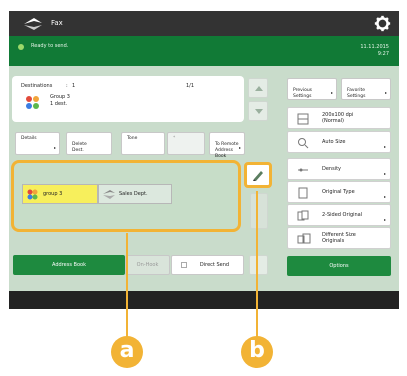  Describe the element at coordinates (143, 143) in the screenshot. I see `tone-button: Tone` at that location.